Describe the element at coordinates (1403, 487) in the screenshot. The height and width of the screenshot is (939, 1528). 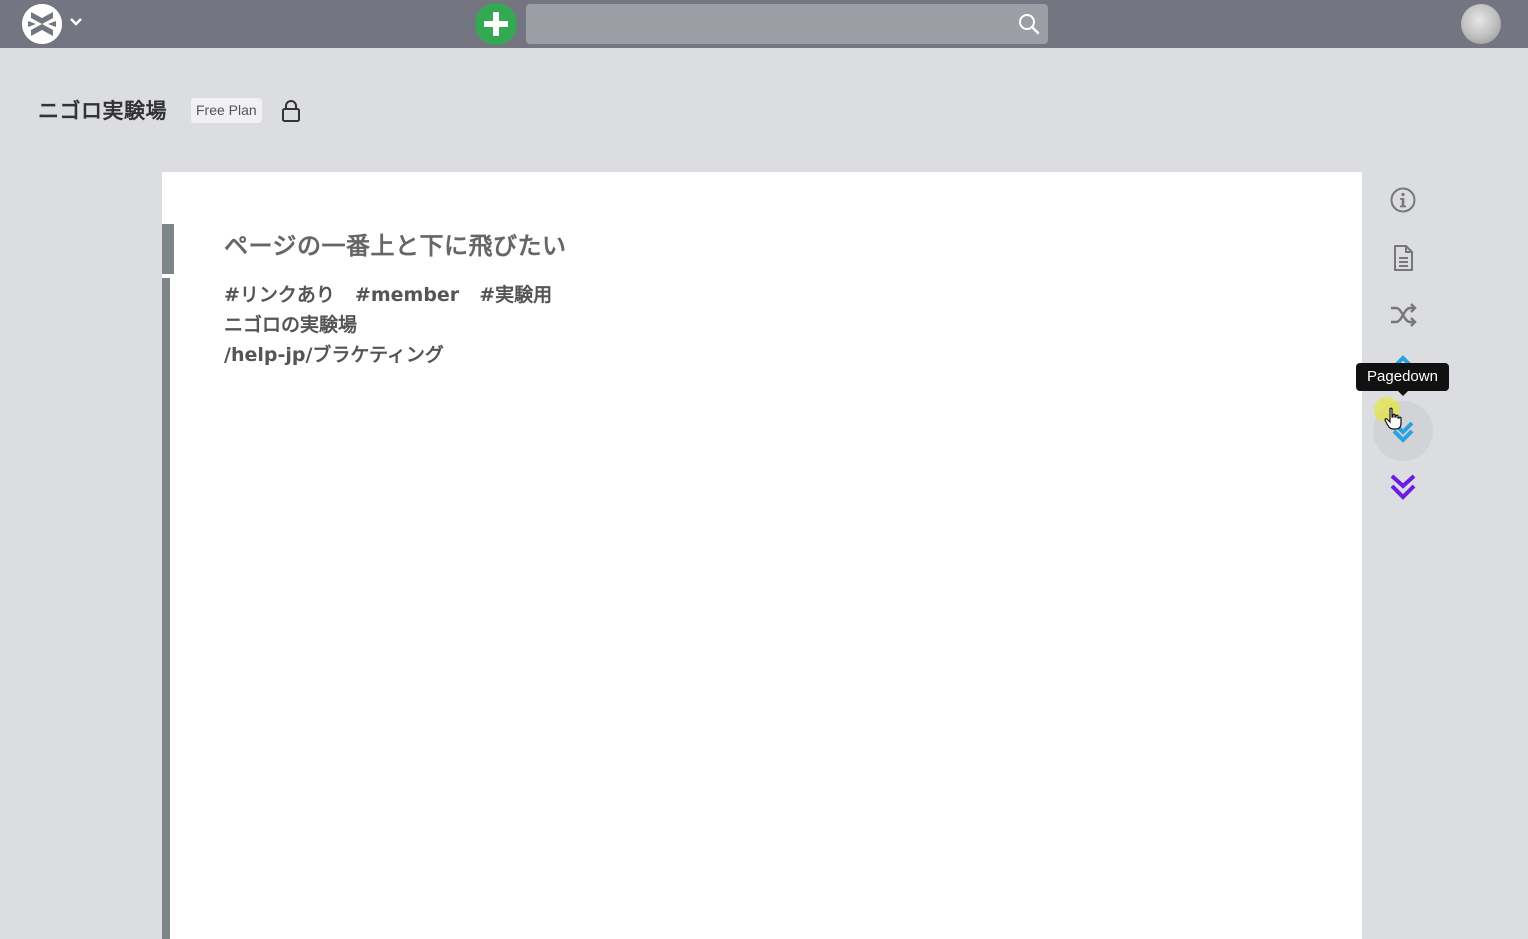
I see `double-chevron-down-icon` at that location.